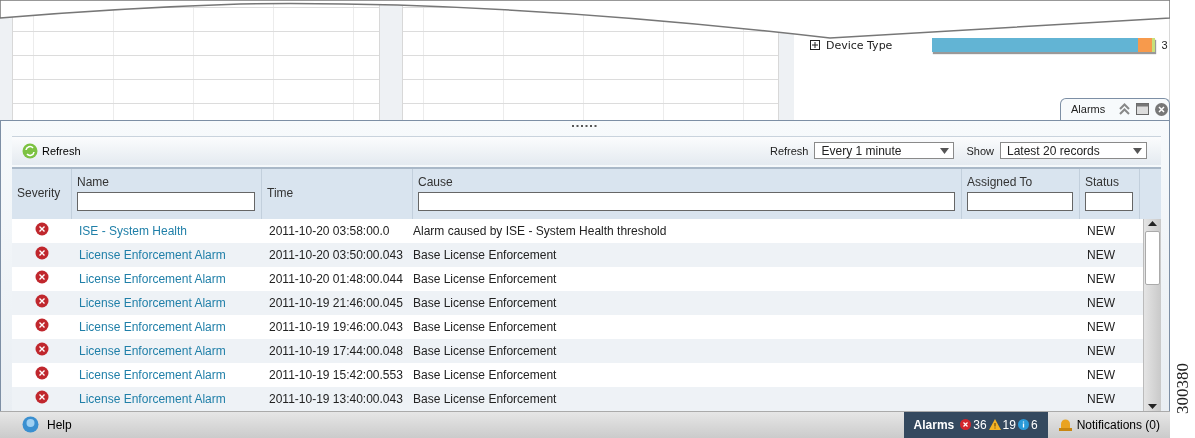 This screenshot has height=438, width=1195. What do you see at coordinates (39, 192) in the screenshot?
I see `column-title: Severity` at bounding box center [39, 192].